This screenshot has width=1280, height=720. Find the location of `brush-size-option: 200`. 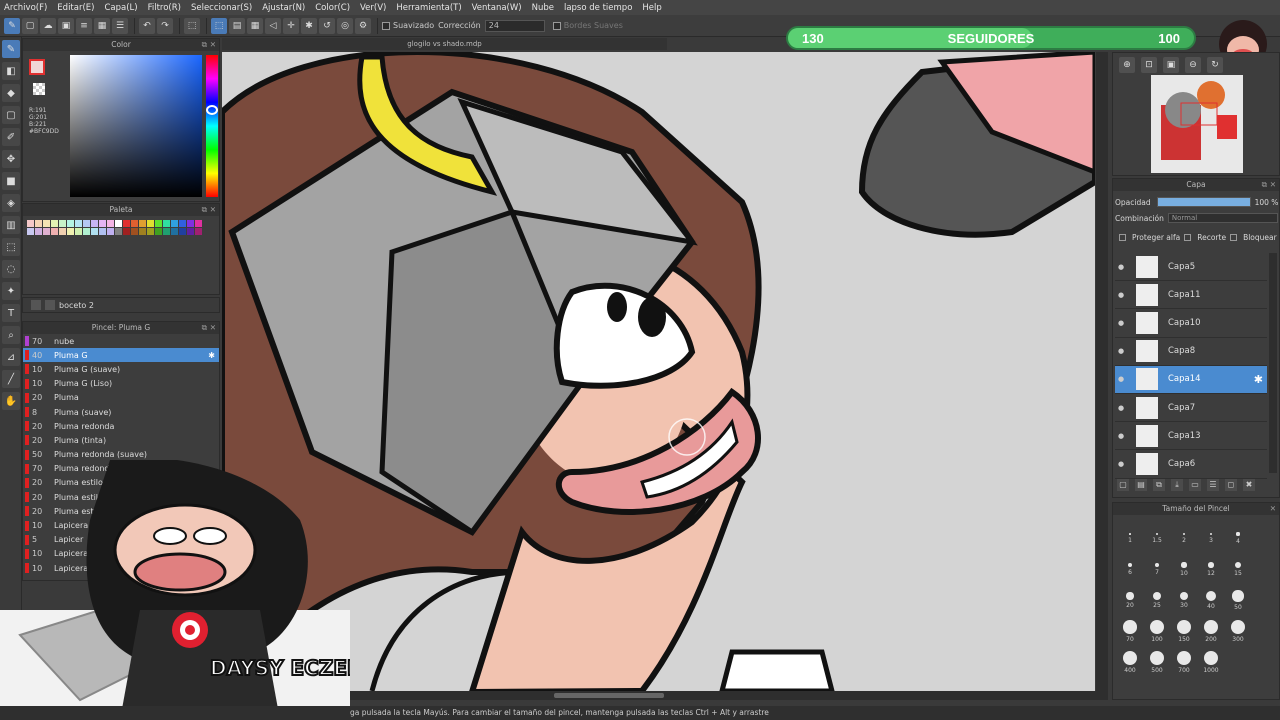

brush-size-option: 200 is located at coordinates (1211, 631).